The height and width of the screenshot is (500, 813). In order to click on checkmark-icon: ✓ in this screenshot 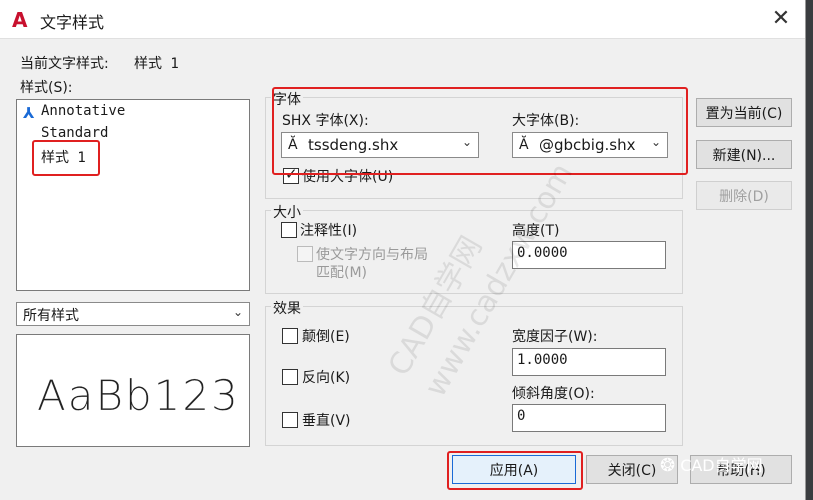, I will do `click(291, 174)`.